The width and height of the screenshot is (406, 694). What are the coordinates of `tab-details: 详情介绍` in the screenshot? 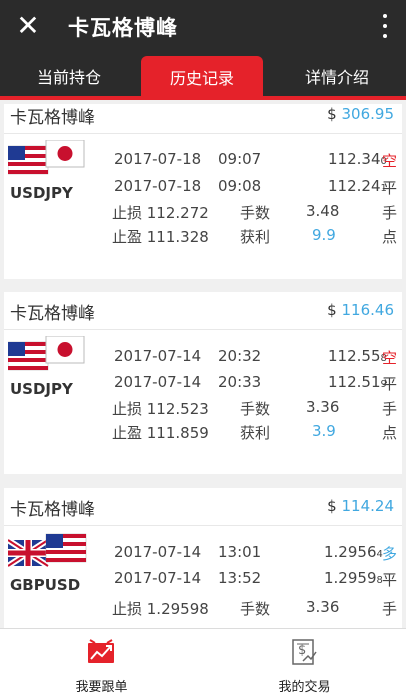 It's located at (337, 76).